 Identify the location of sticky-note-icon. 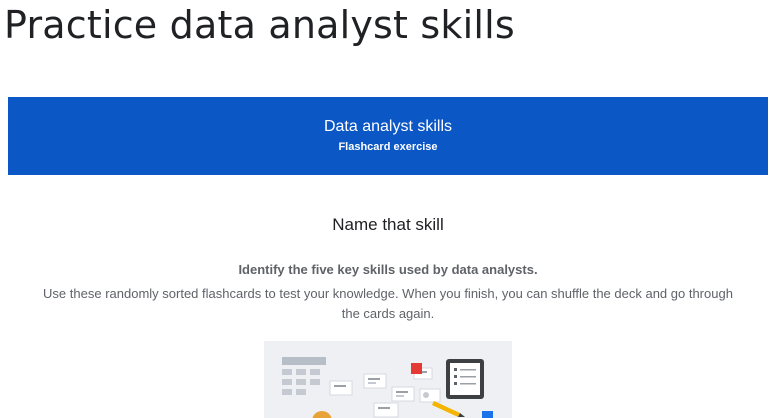
(416, 368).